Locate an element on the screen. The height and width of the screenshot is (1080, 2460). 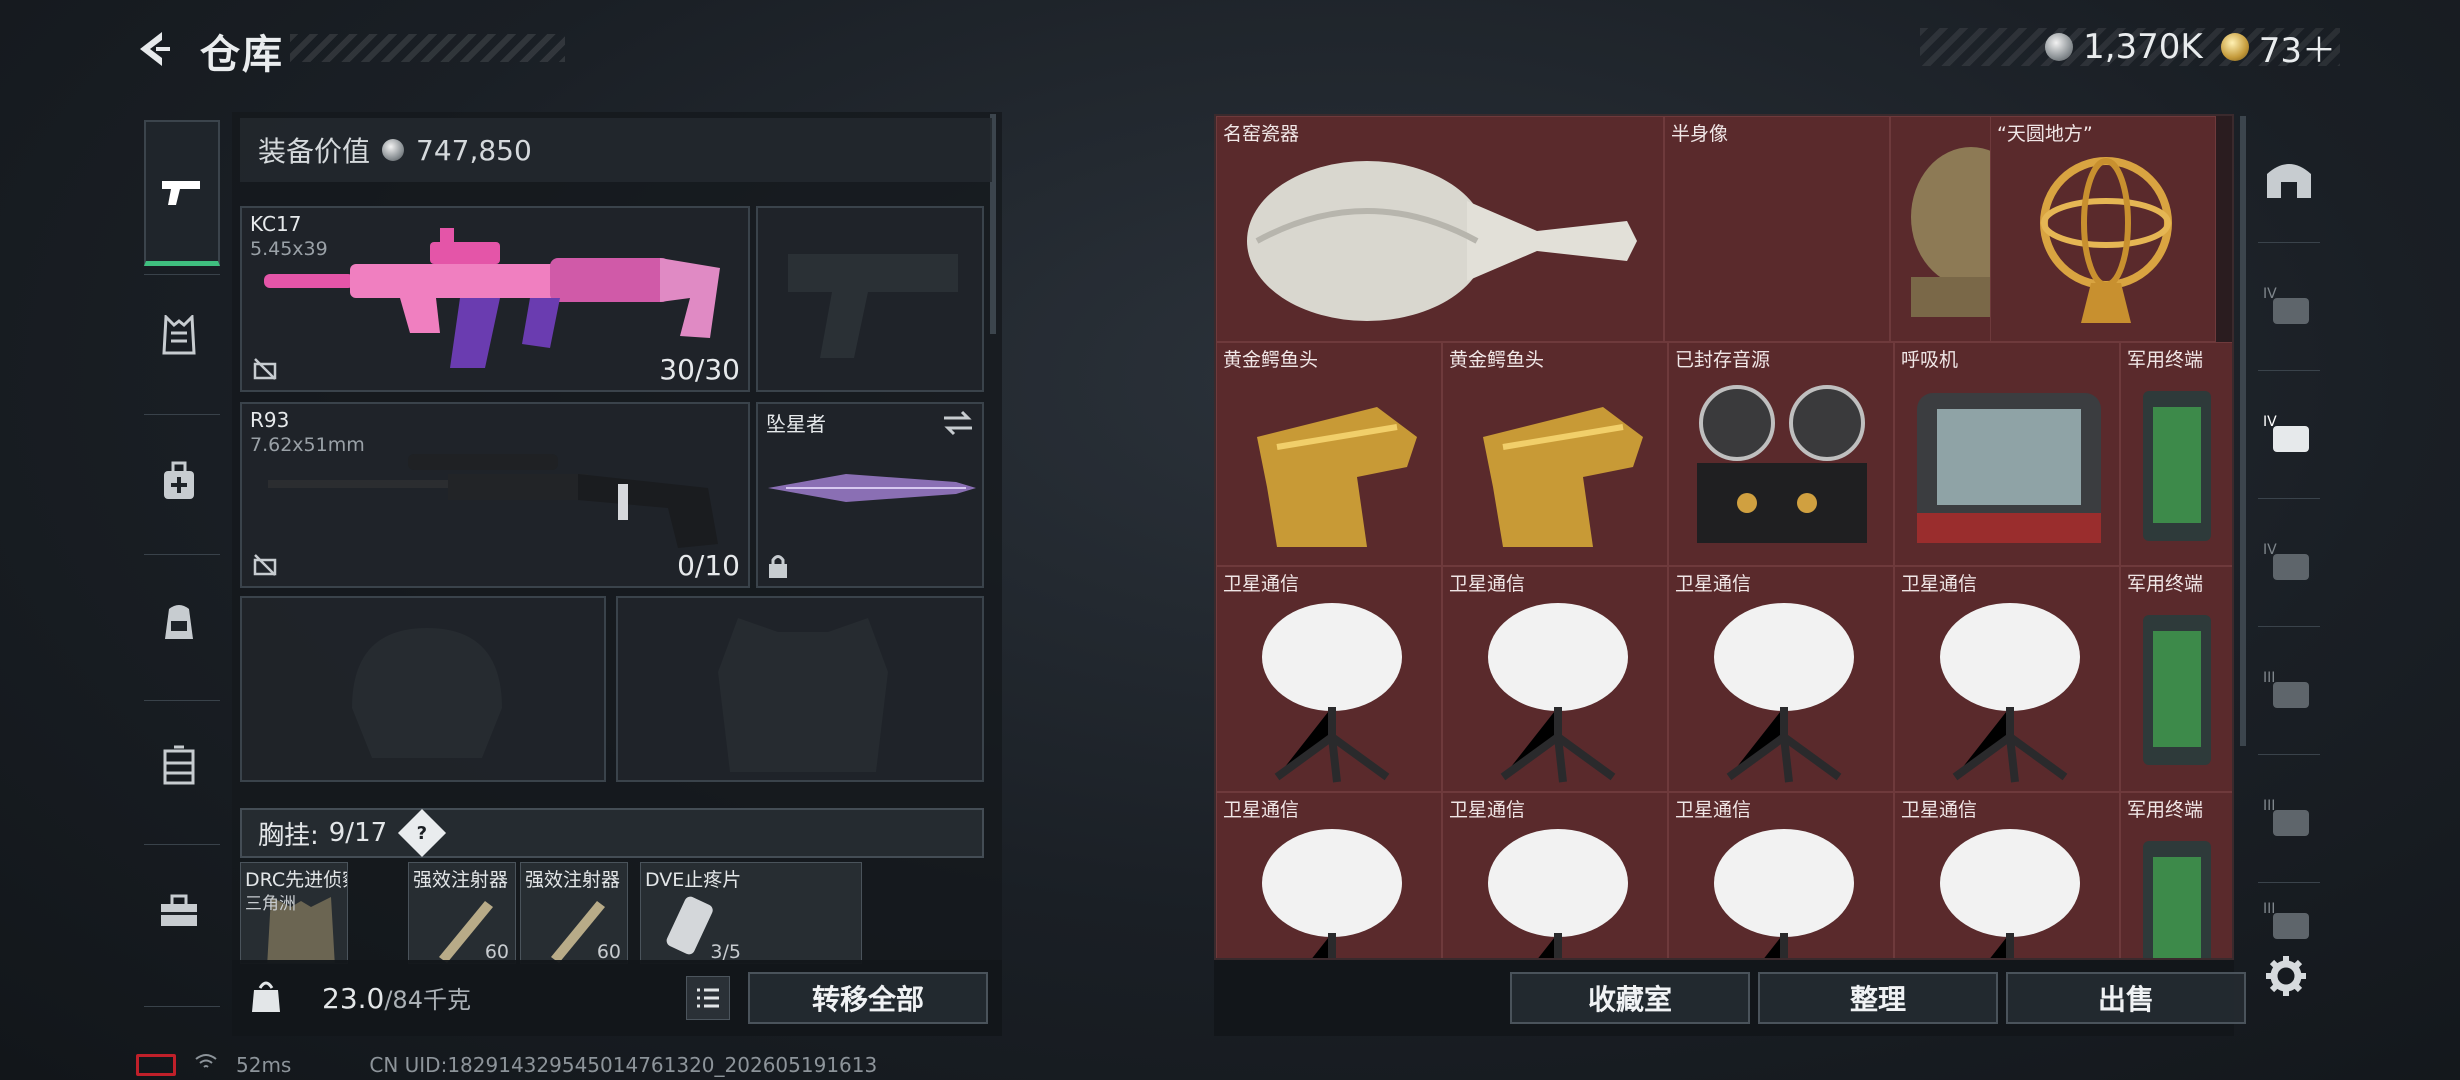
storage-item-name: 军用终端 is located at coordinates (2165, 360).